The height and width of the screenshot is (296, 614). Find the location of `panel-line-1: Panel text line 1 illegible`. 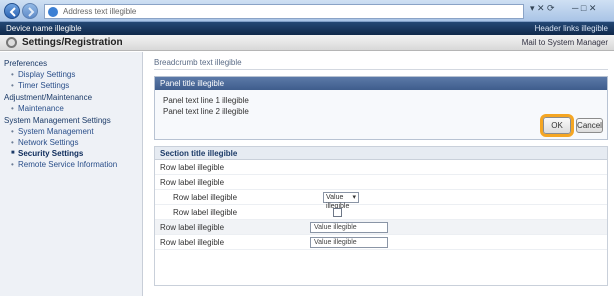

panel-line-1: Panel text line 1 illegible is located at coordinates (206, 100).